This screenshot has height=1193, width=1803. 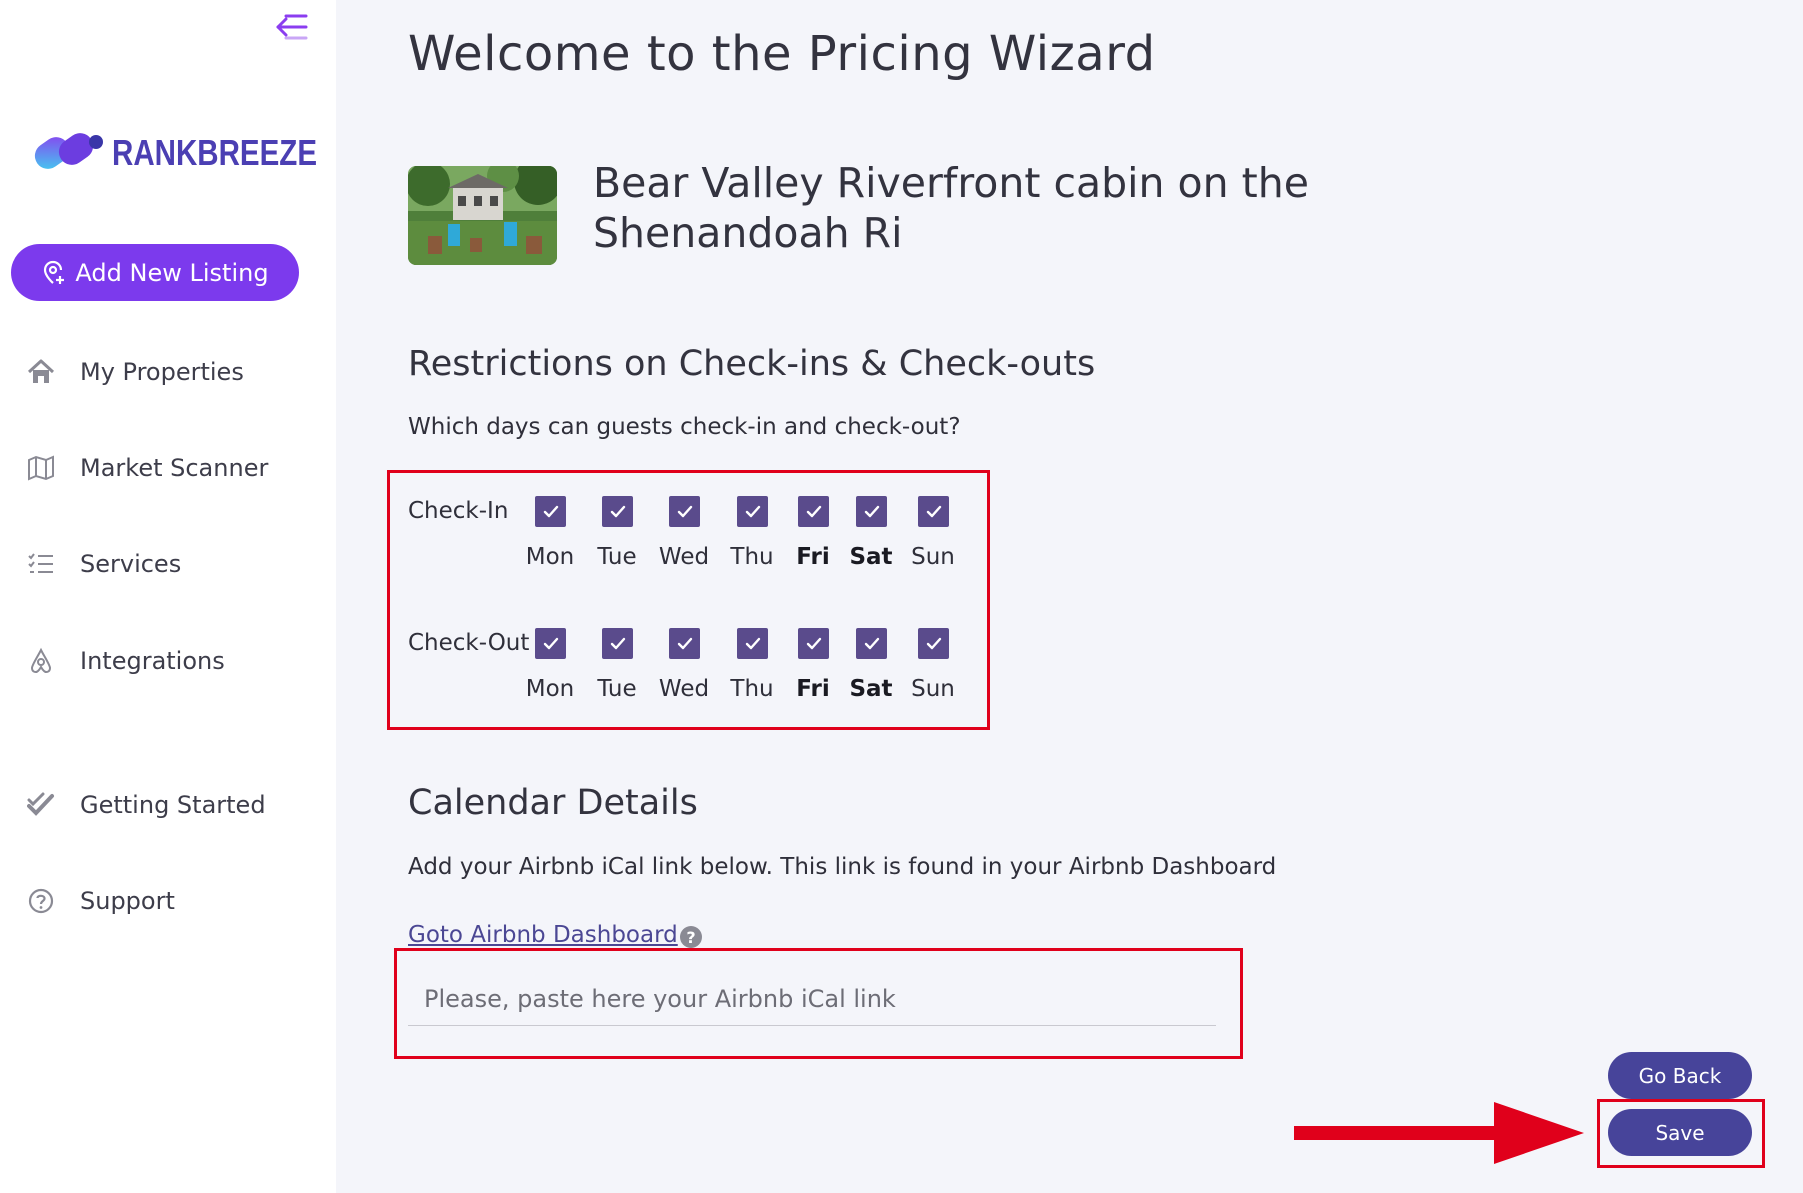 I want to click on map-icon, so click(x=41, y=468).